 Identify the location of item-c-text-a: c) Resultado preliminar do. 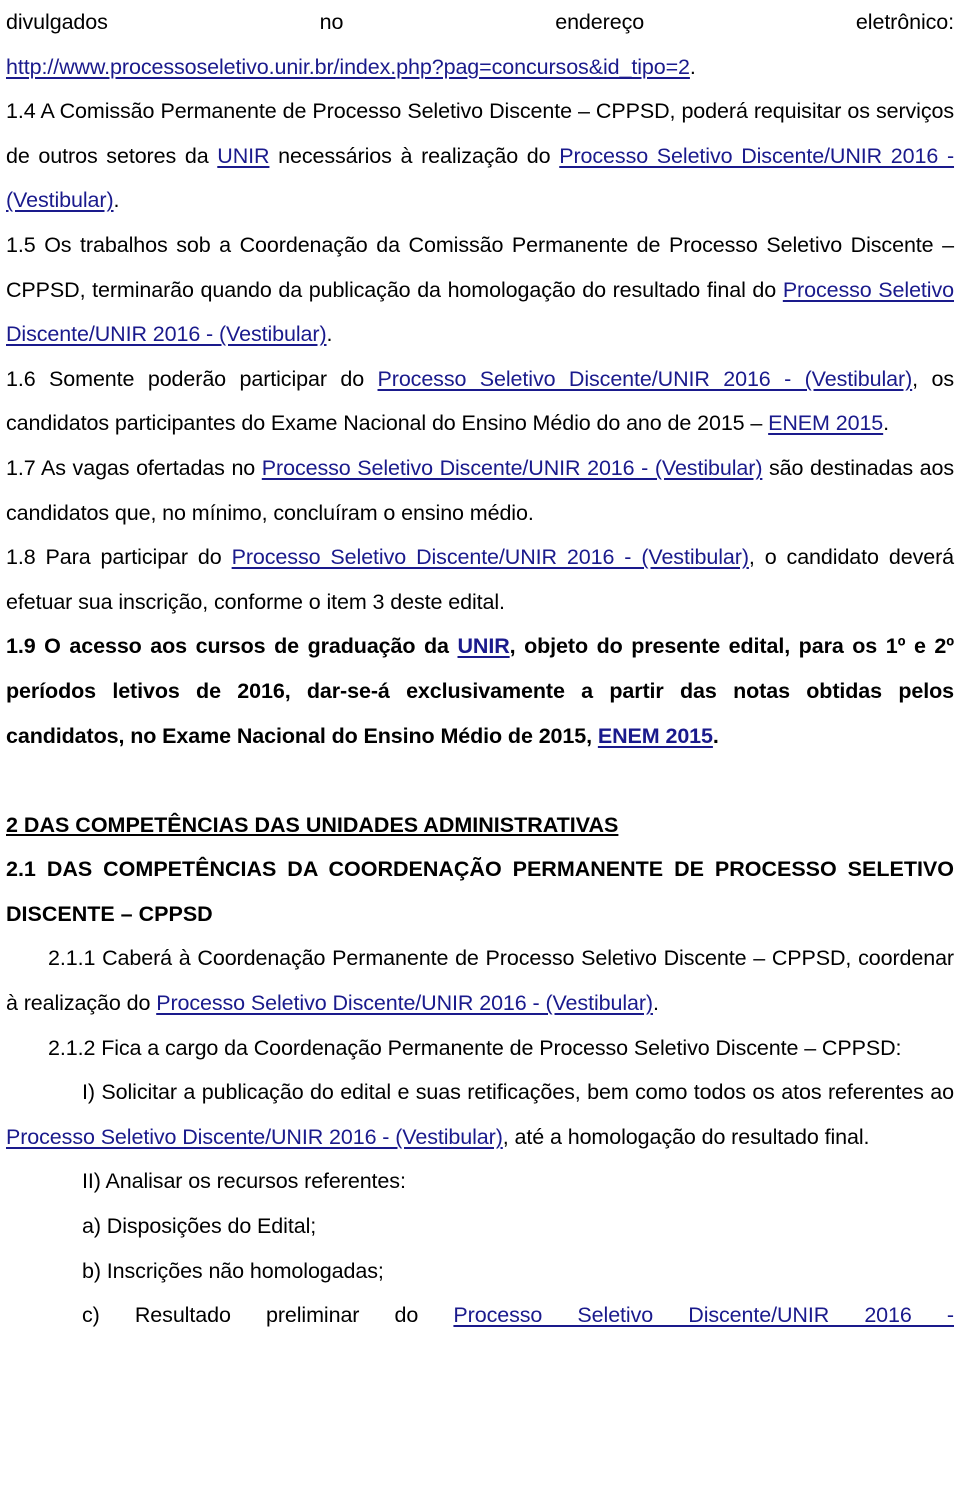
(268, 1315).